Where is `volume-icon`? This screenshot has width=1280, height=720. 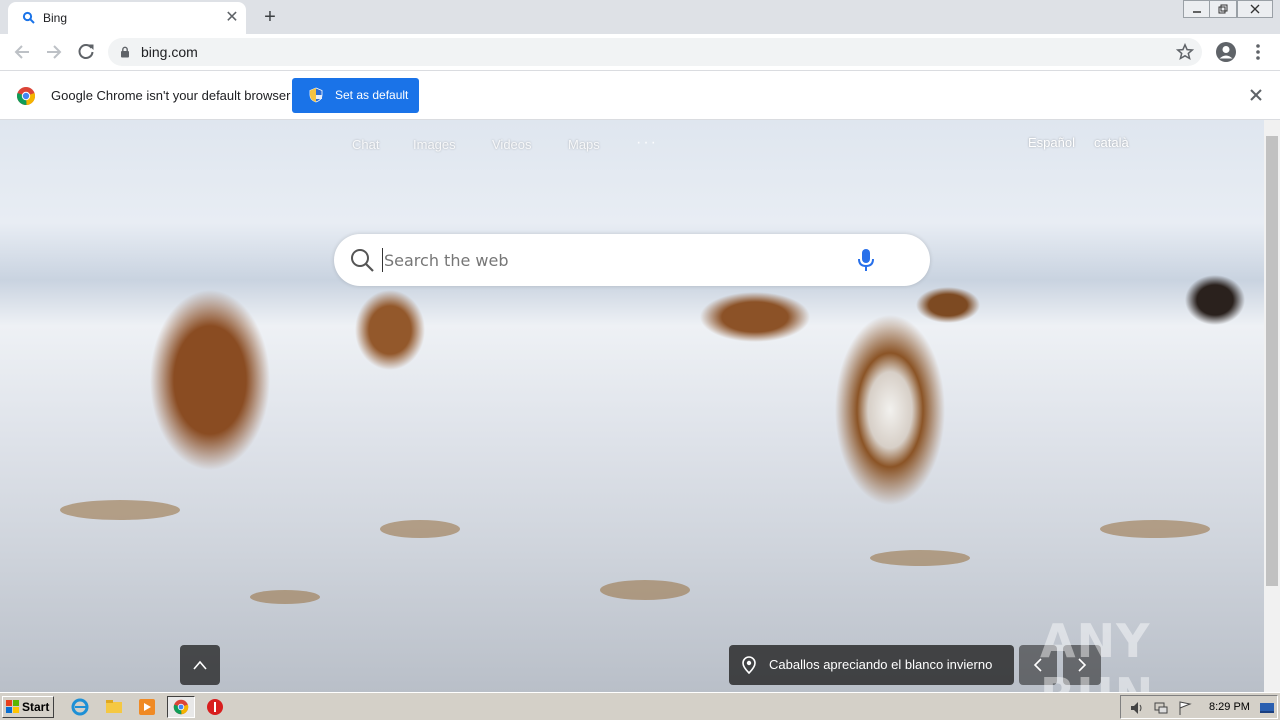
volume-icon is located at coordinates (1137, 708).